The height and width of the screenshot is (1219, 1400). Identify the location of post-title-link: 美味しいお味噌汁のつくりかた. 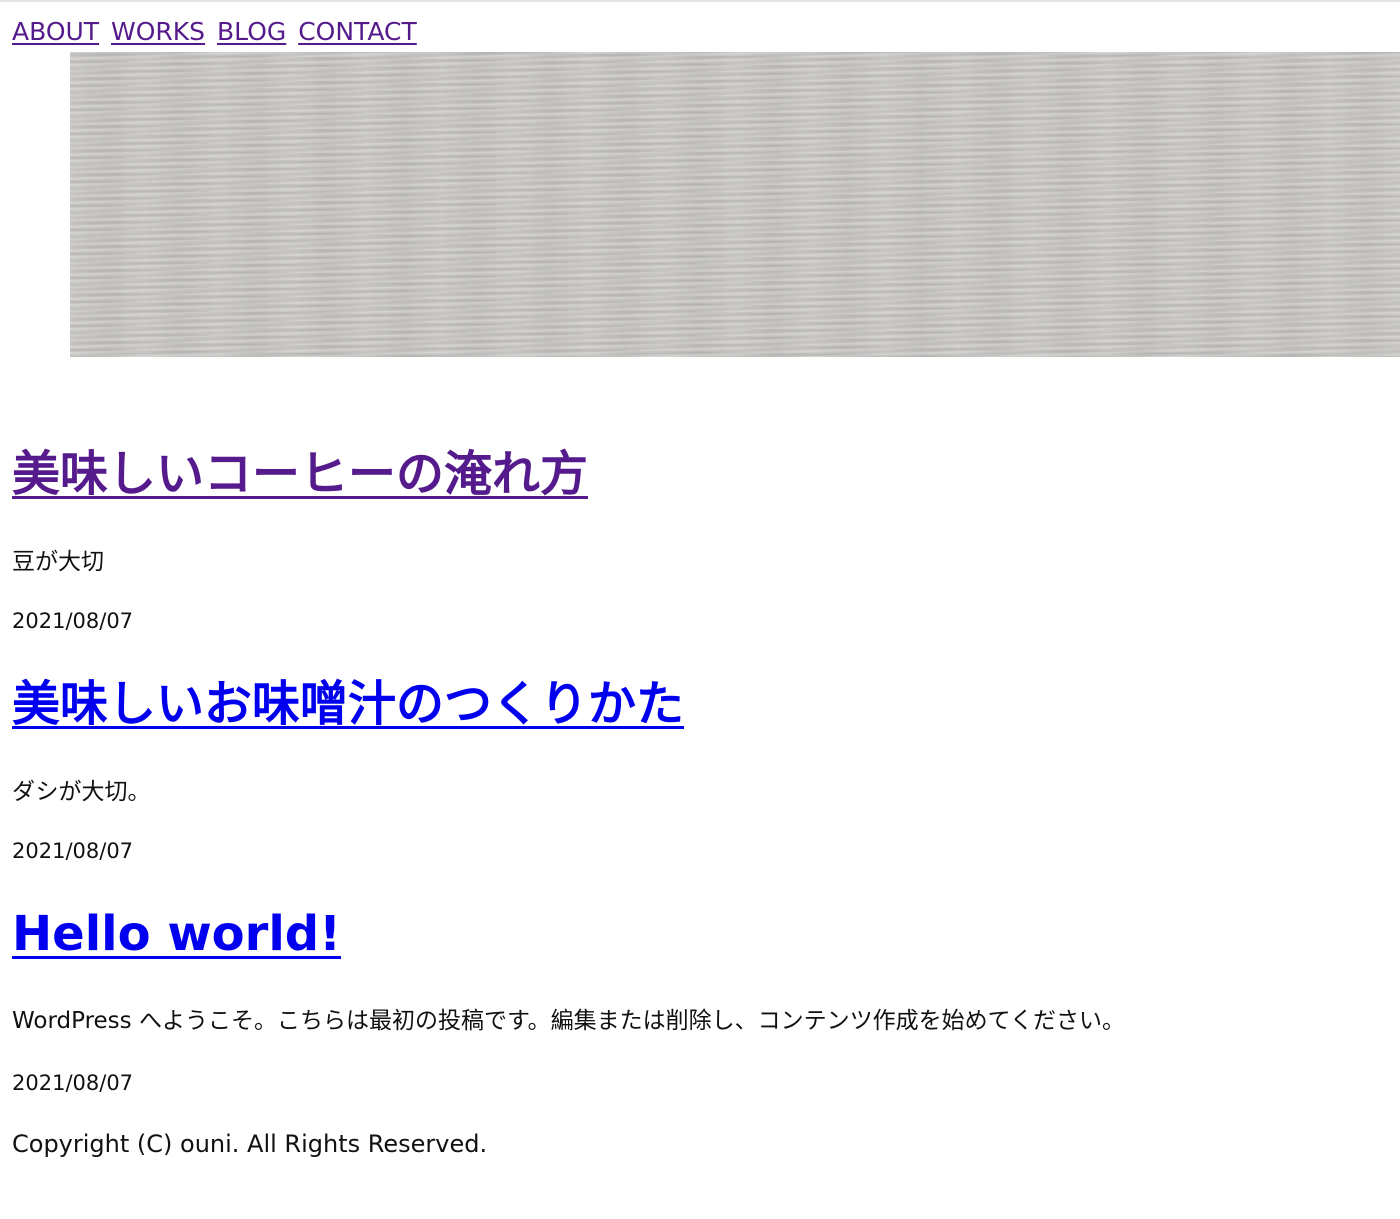
(348, 704).